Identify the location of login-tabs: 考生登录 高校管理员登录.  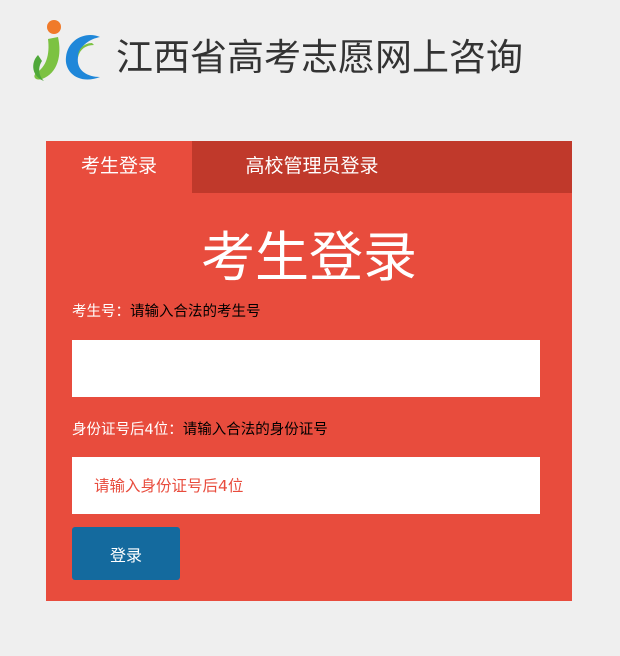
(309, 167).